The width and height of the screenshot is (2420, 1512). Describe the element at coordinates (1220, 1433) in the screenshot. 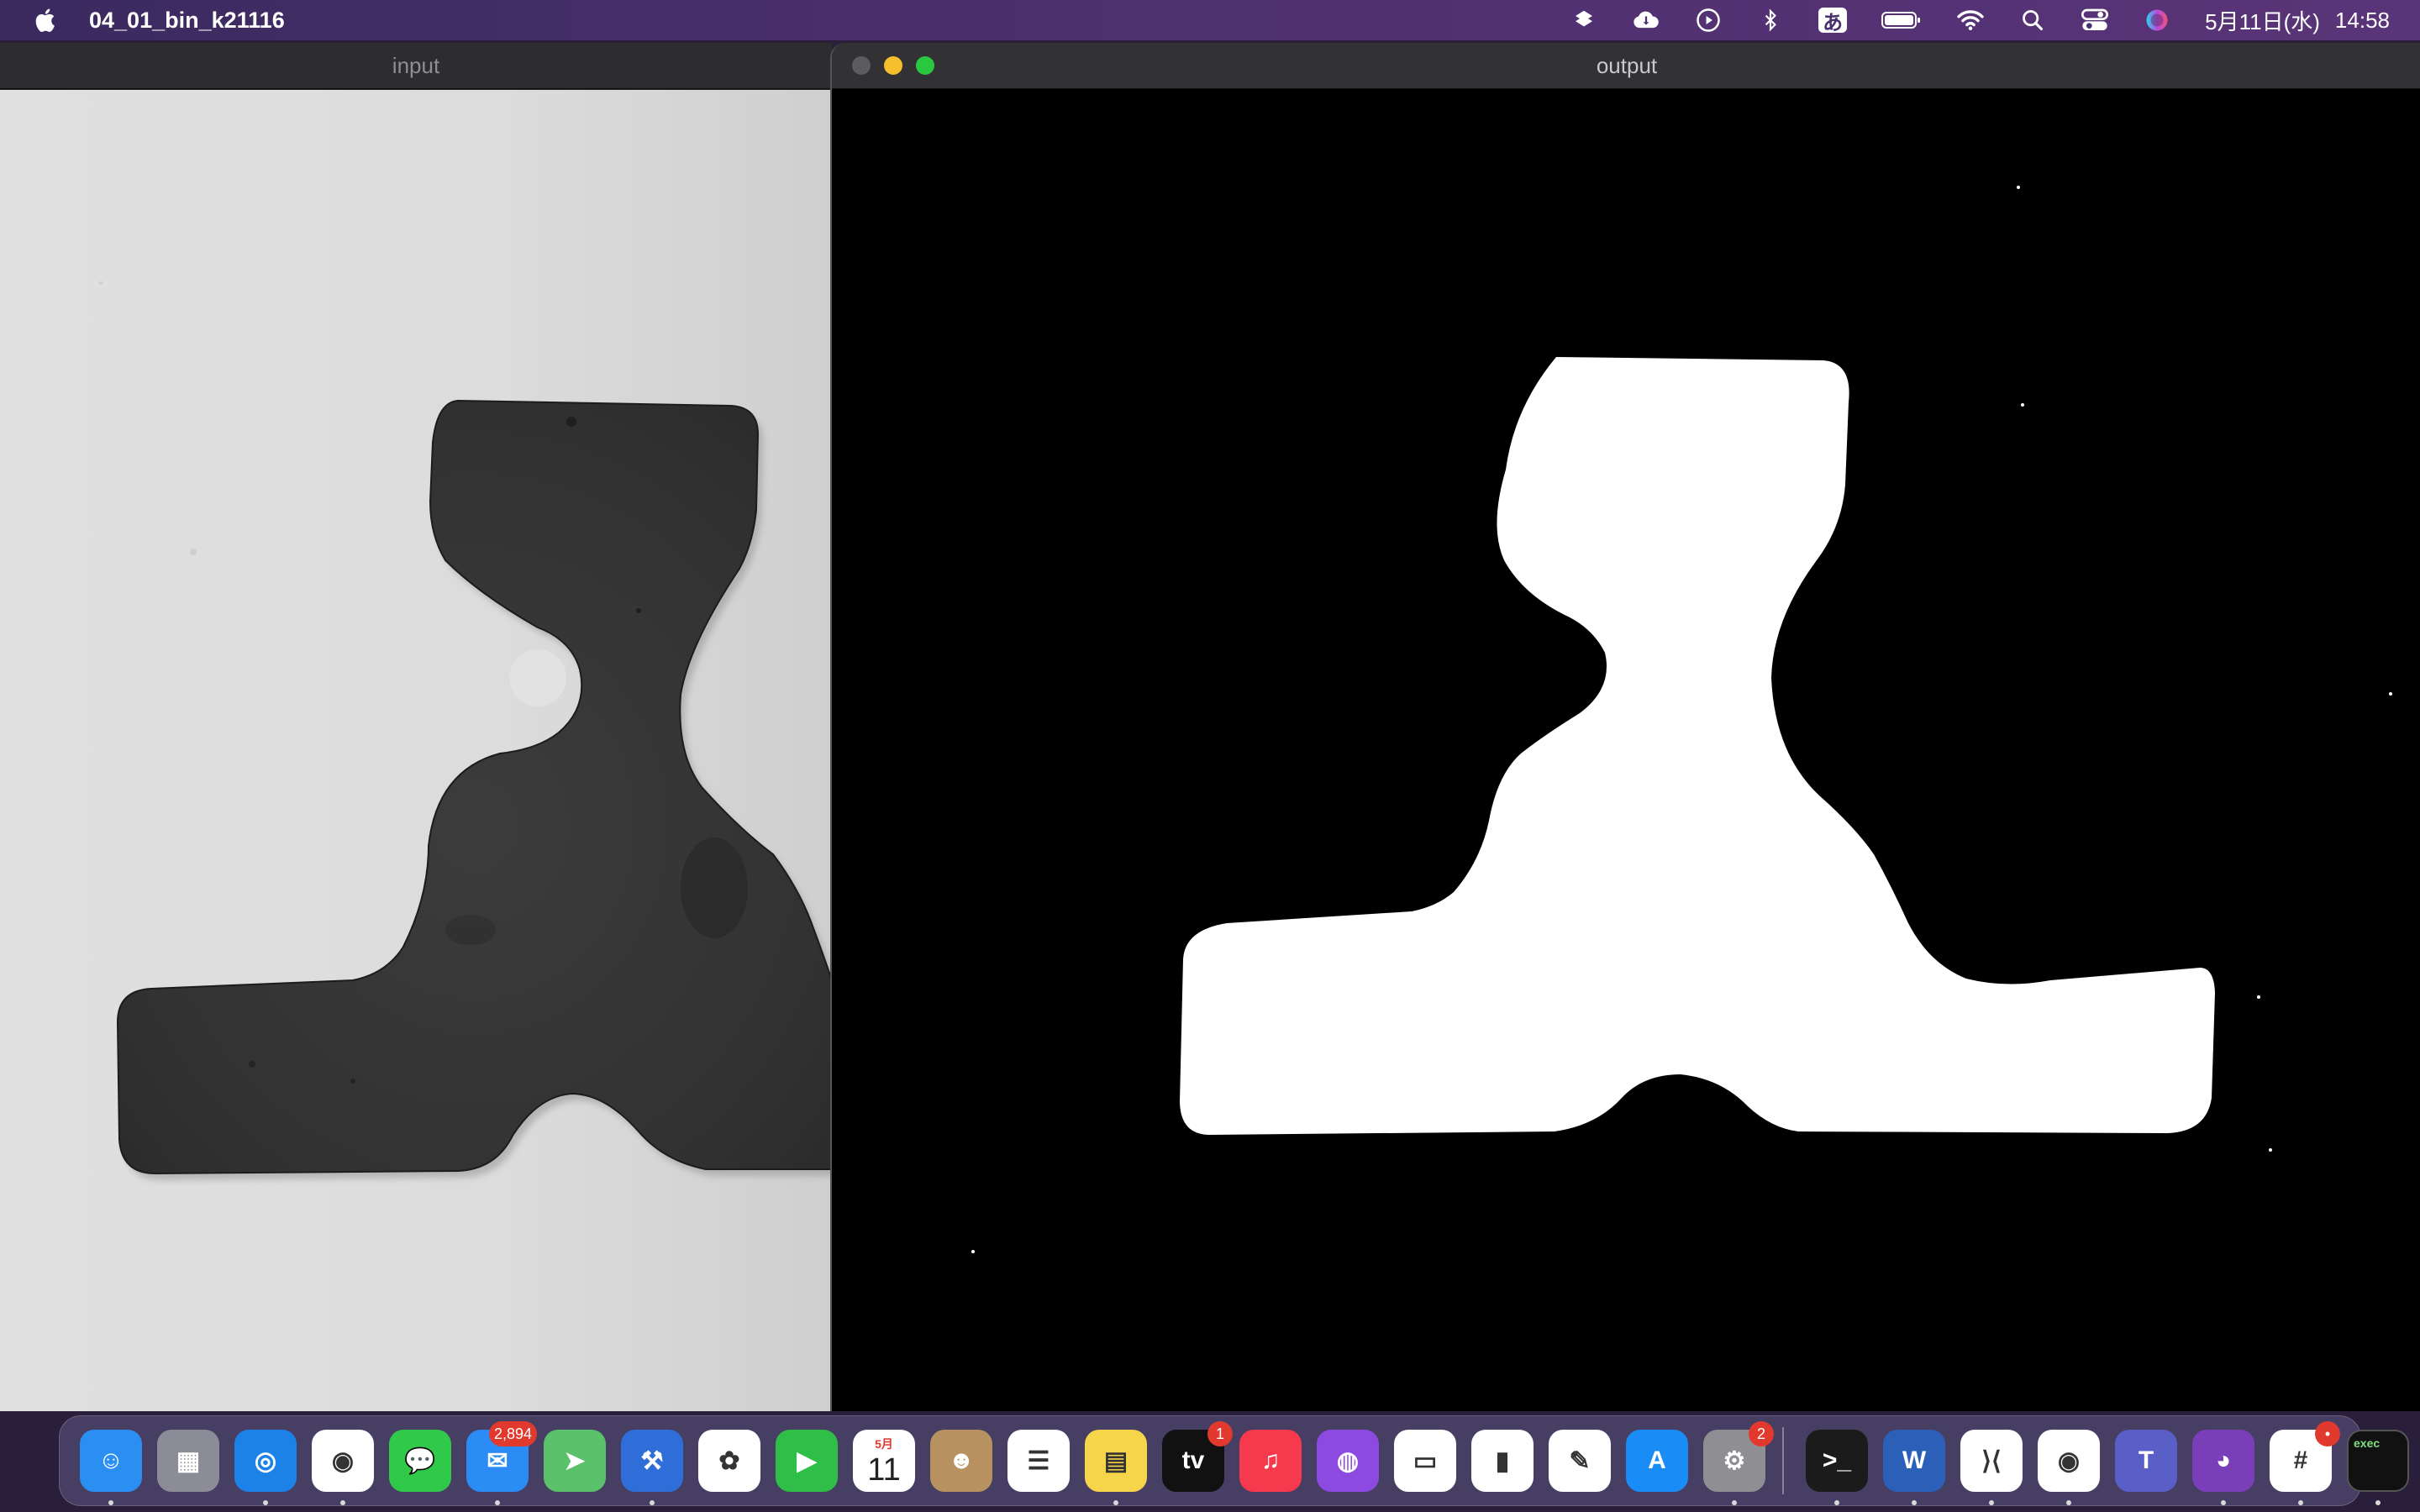

I see `notification-badge: 1` at that location.